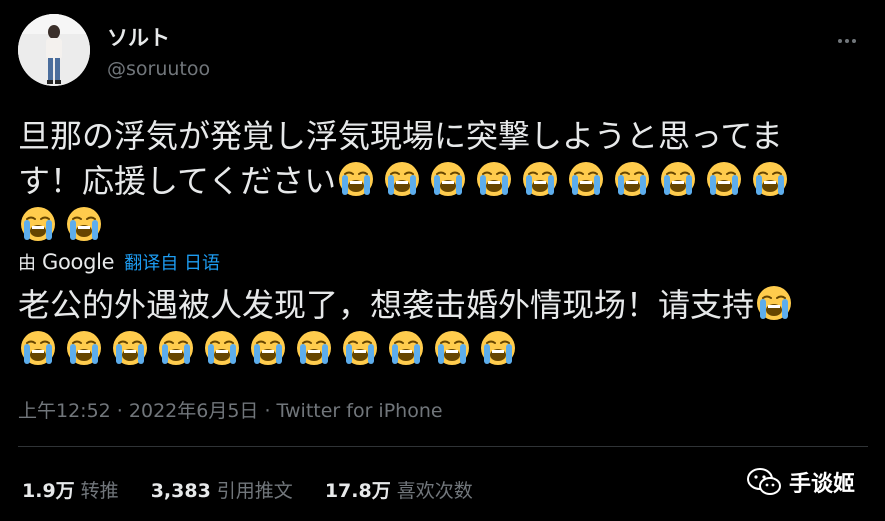 Image resolution: width=885 pixels, height=521 pixels. What do you see at coordinates (400, 136) in the screenshot?
I see `tweet-text-segment: 旦那の浮気が発覚し浮気現場に突撃しようと思ってま` at bounding box center [400, 136].